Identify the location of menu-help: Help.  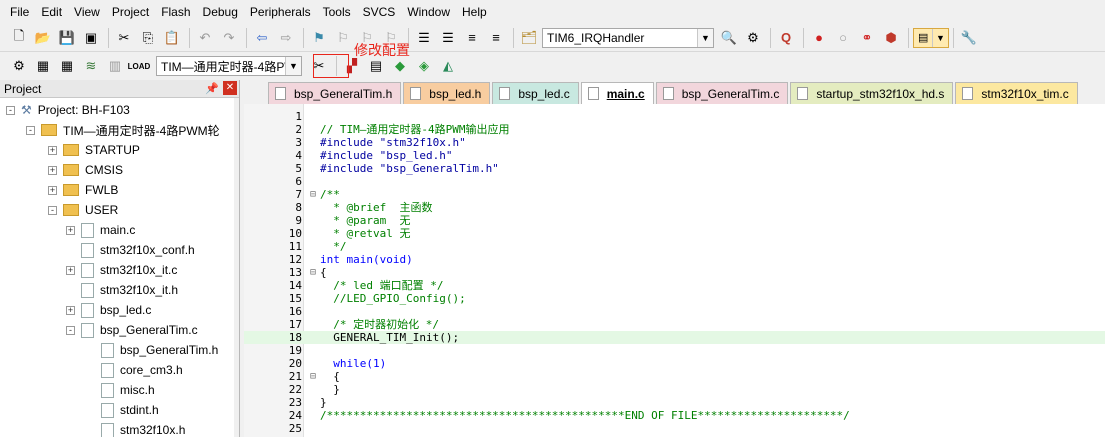
(474, 12).